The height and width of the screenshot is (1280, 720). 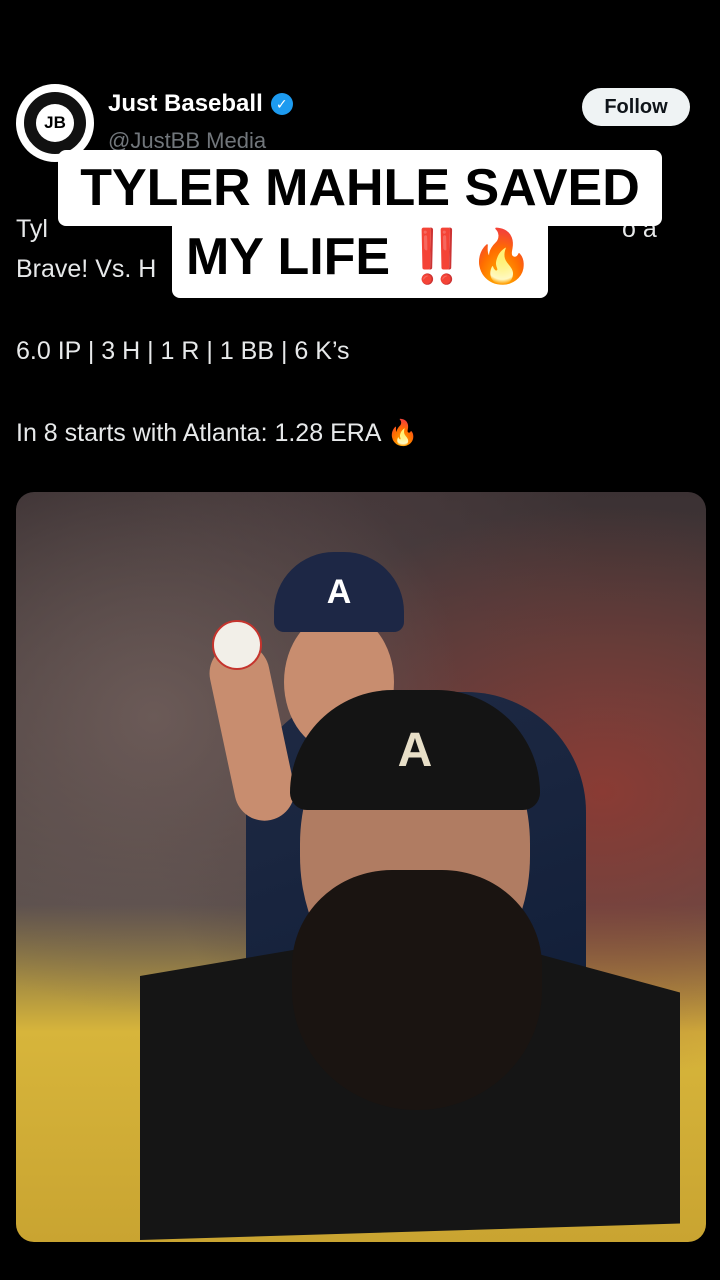 What do you see at coordinates (183, 351) in the screenshot?
I see `tweet-stats: 6.0 IP | 3 H | 1 R | 1 BB | 6 K’s` at bounding box center [183, 351].